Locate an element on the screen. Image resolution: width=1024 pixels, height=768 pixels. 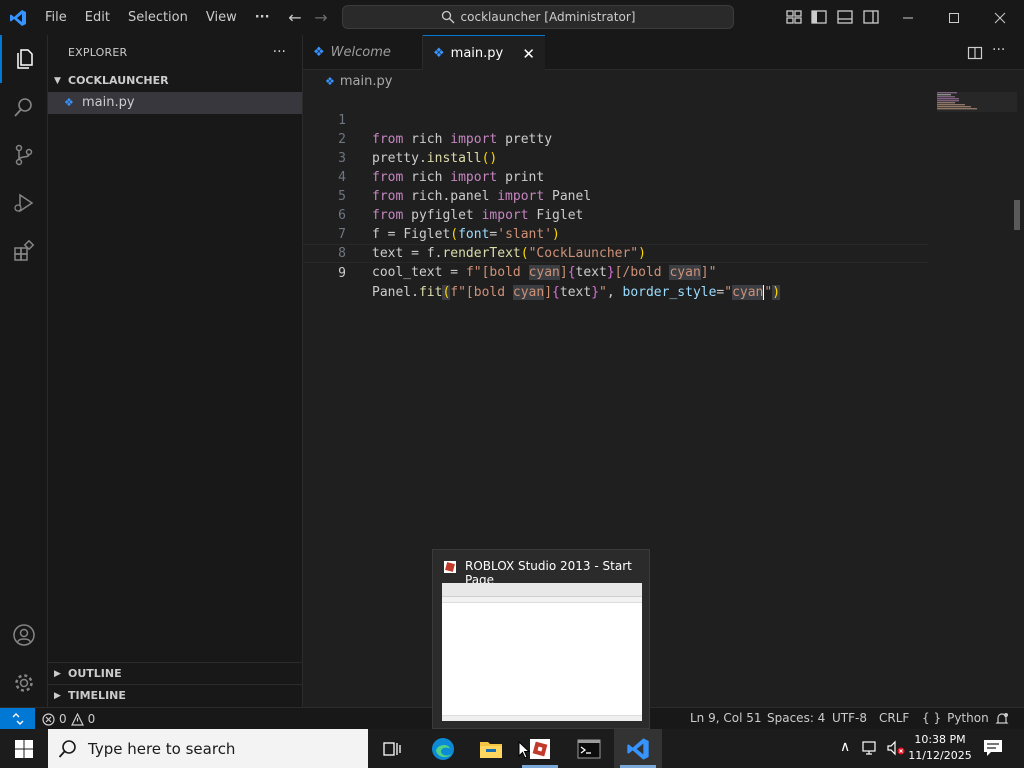
source-control-icon is located at coordinates (24, 155).